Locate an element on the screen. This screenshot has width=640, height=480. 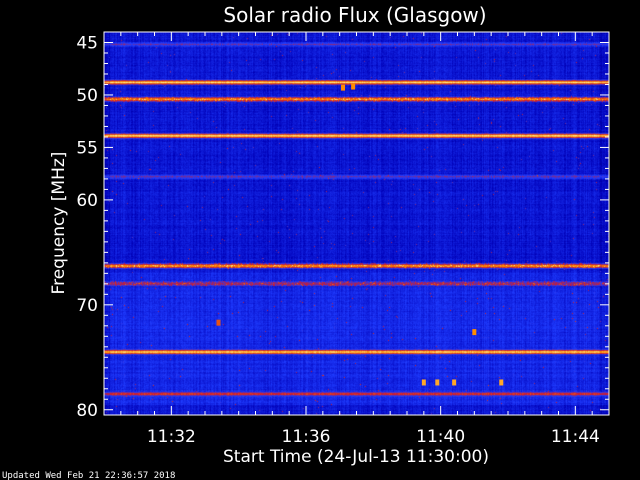
y-axis-label: Frequency [MHz] is located at coordinates (59, 223).